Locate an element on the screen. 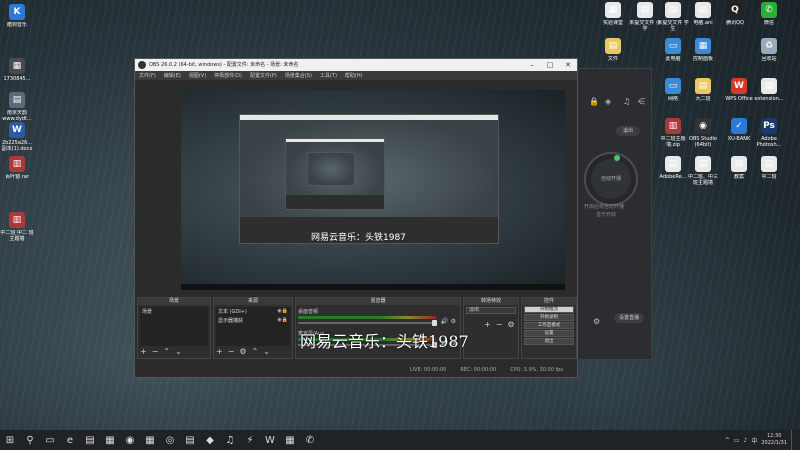  desktop-icon: ▥ 中二班 中二 班主题墙 is located at coordinates (17, 227).